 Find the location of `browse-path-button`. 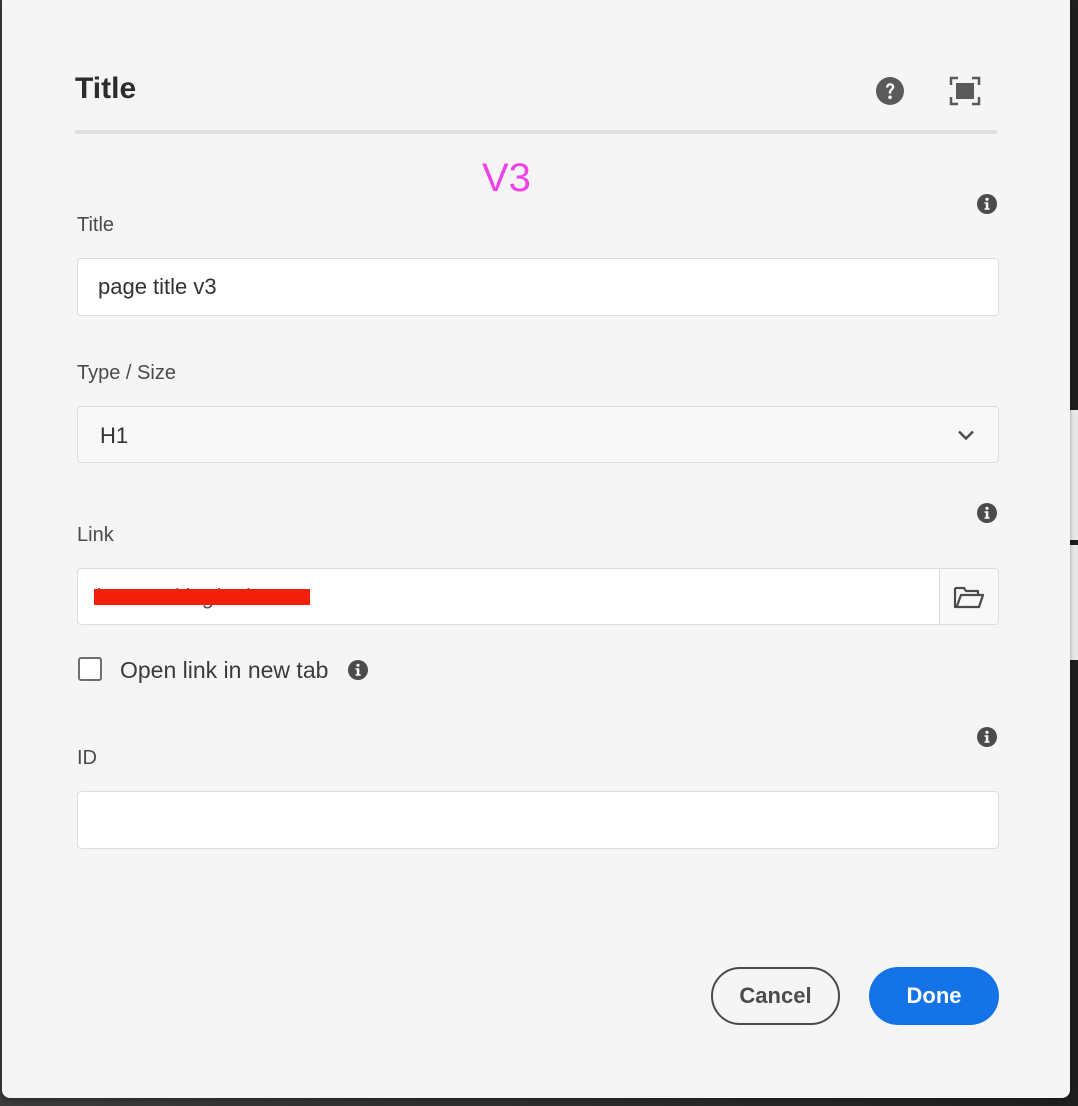

browse-path-button is located at coordinates (968, 596).